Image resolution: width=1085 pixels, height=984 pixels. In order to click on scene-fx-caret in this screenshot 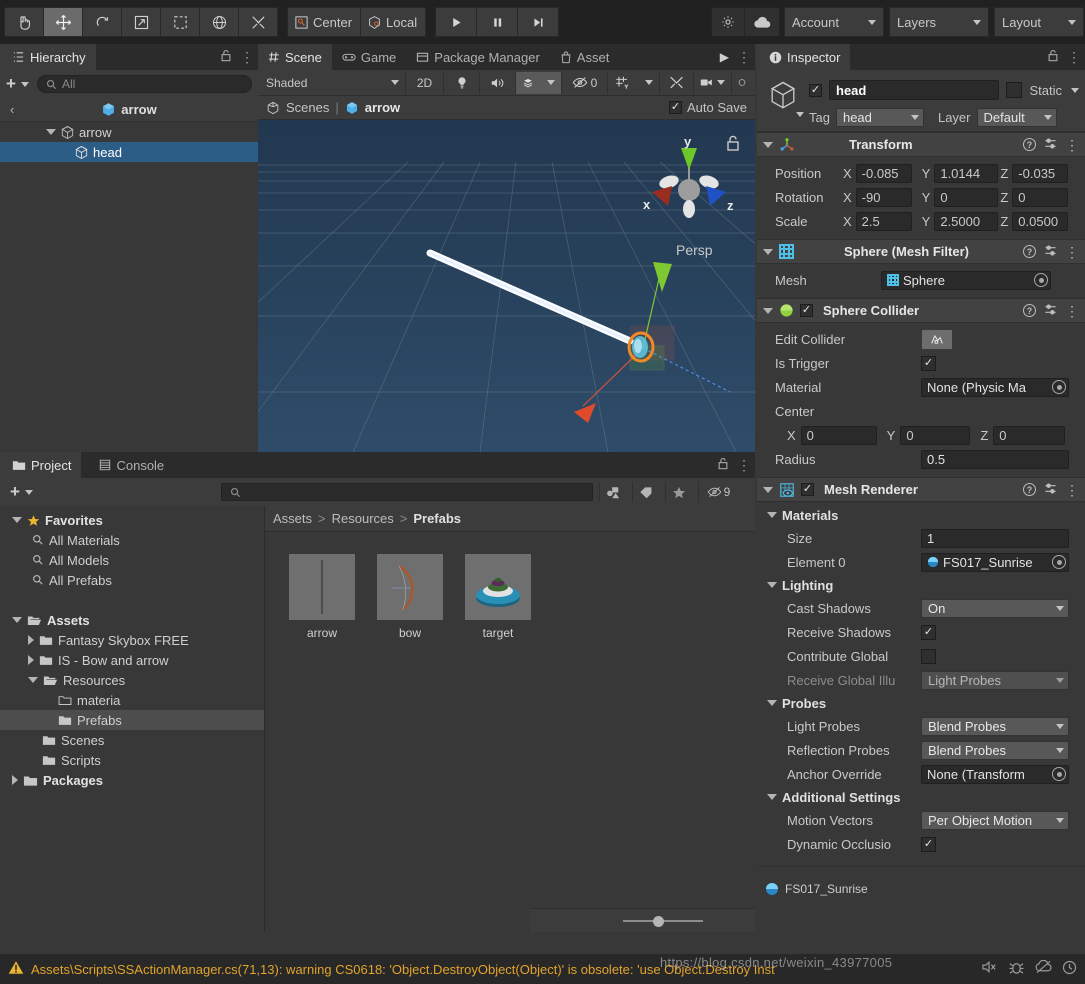, I will do `click(551, 82)`.